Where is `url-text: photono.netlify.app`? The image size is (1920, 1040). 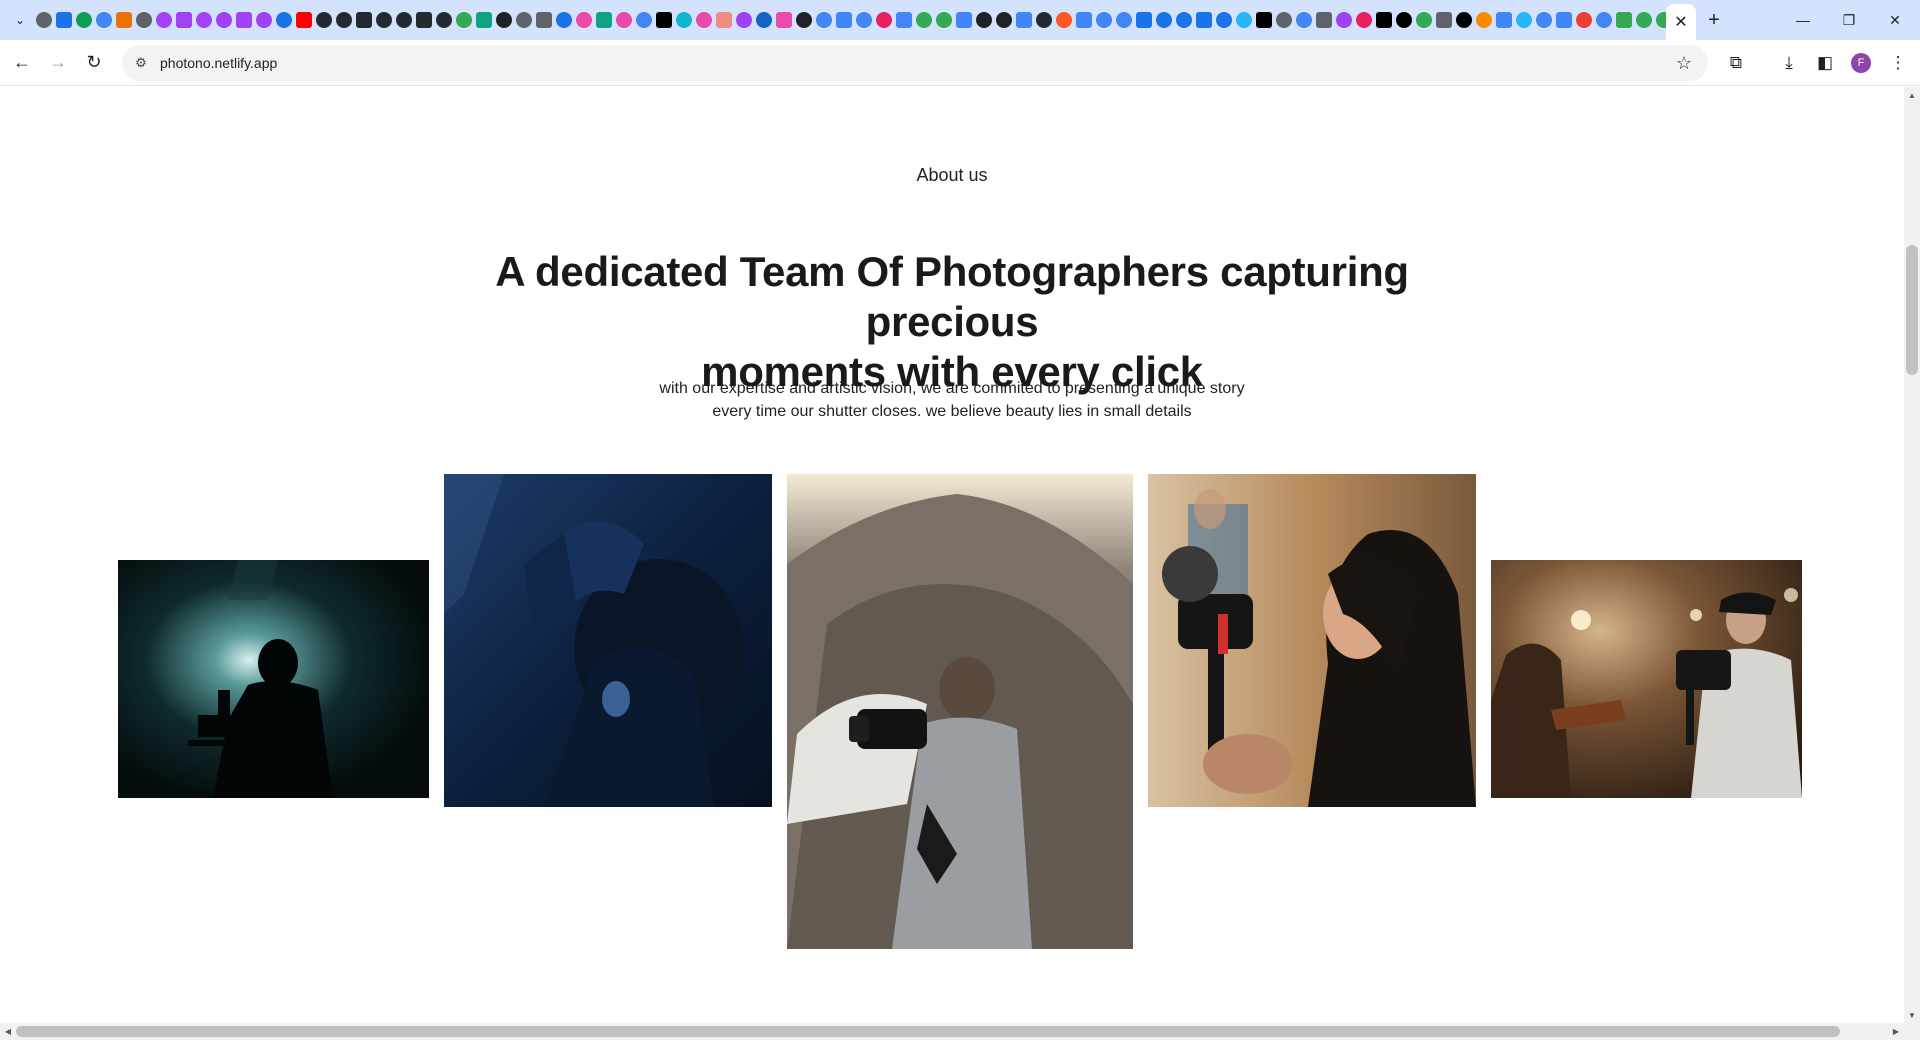
url-text: photono.netlify.app is located at coordinates (218, 63).